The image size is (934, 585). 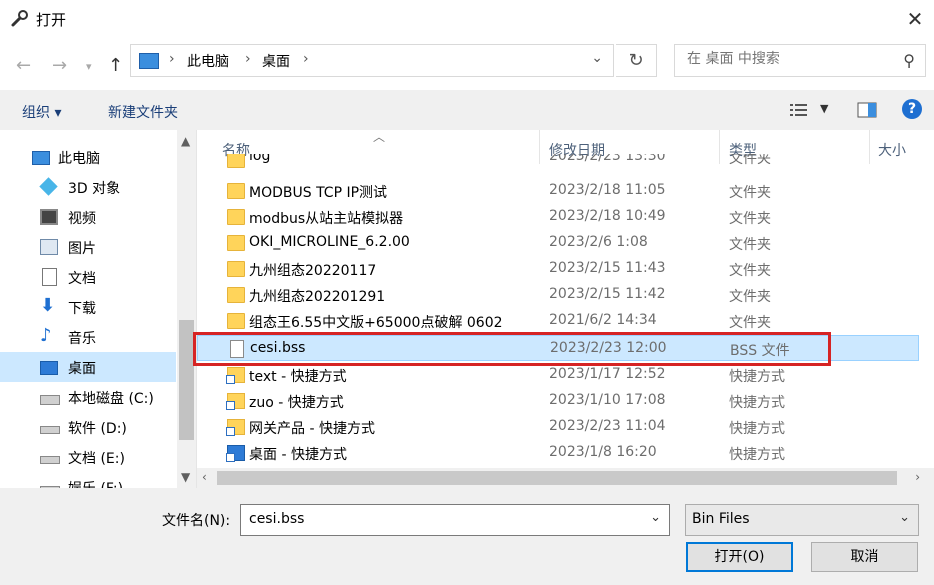 What do you see at coordinates (912, 109) in the screenshot?
I see `help-icon: ?` at bounding box center [912, 109].